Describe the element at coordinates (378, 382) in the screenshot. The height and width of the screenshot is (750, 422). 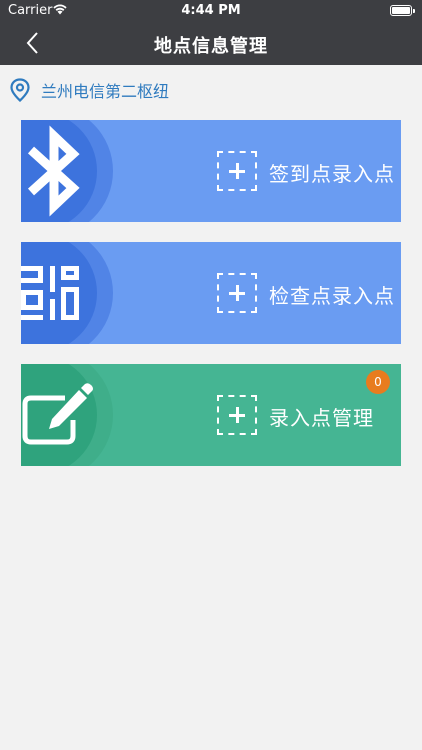
I see `count-badge: 0` at that location.